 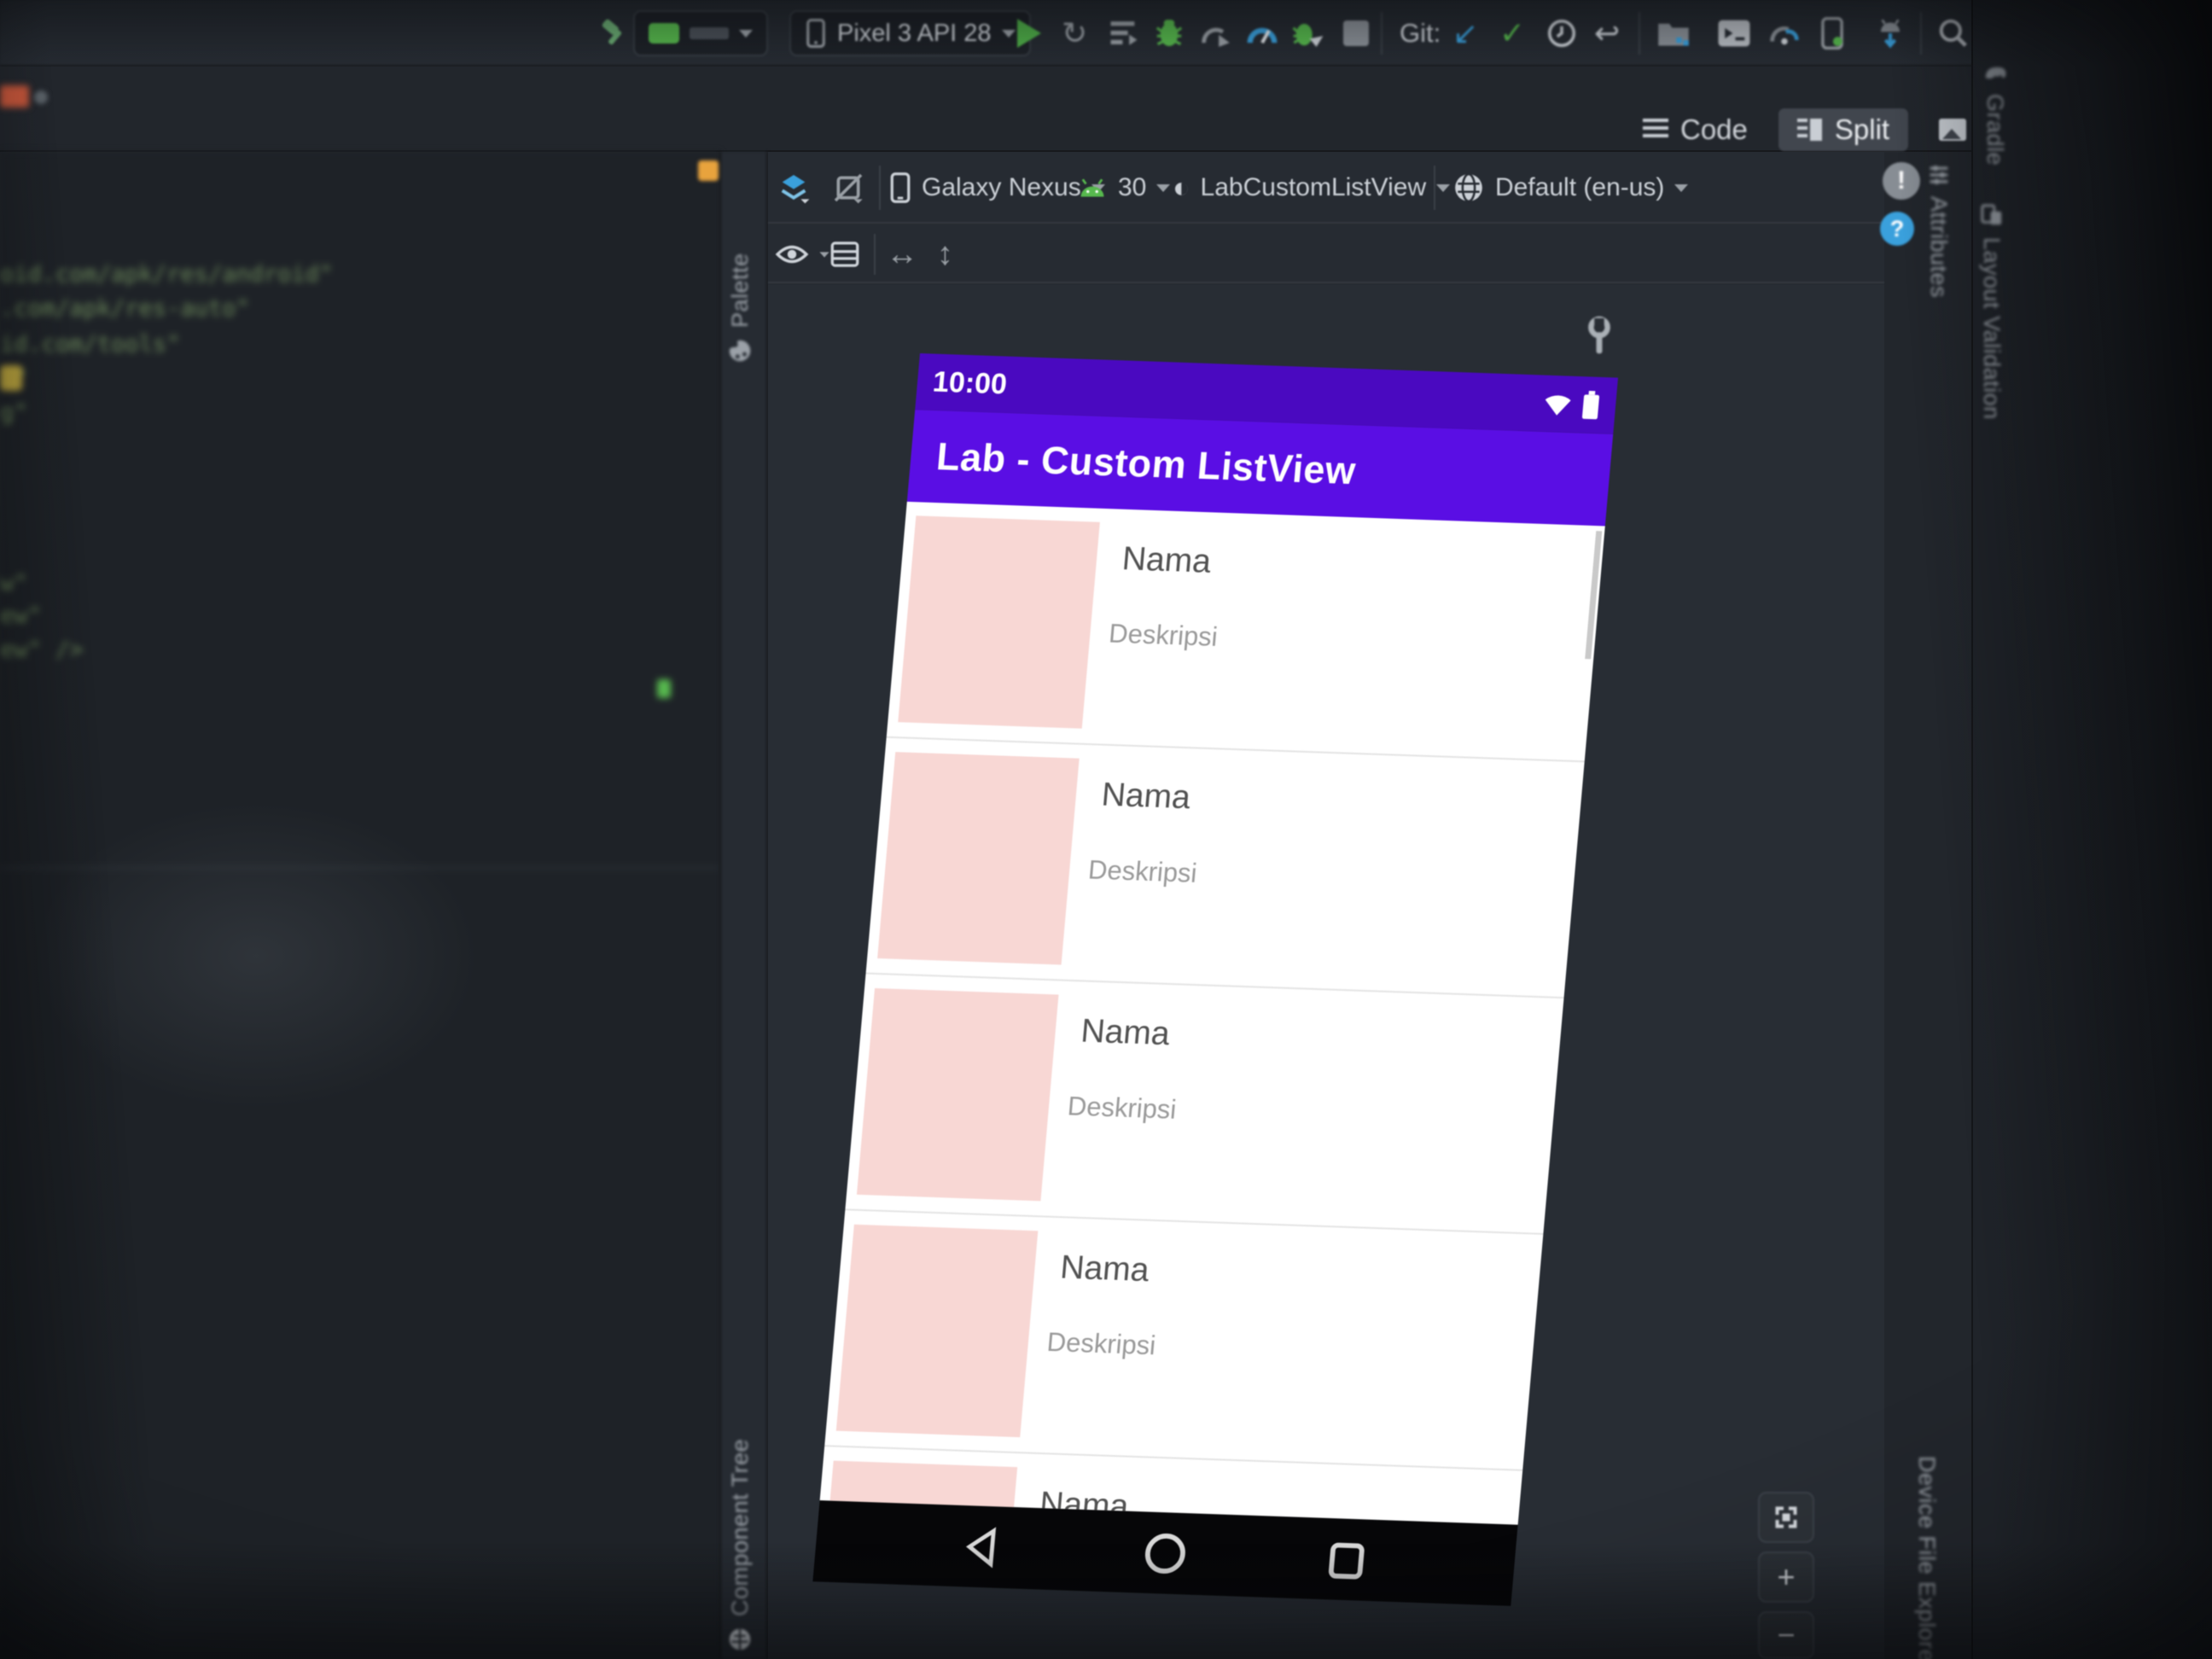 I want to click on zoom-out-button: −, so click(x=1786, y=1635).